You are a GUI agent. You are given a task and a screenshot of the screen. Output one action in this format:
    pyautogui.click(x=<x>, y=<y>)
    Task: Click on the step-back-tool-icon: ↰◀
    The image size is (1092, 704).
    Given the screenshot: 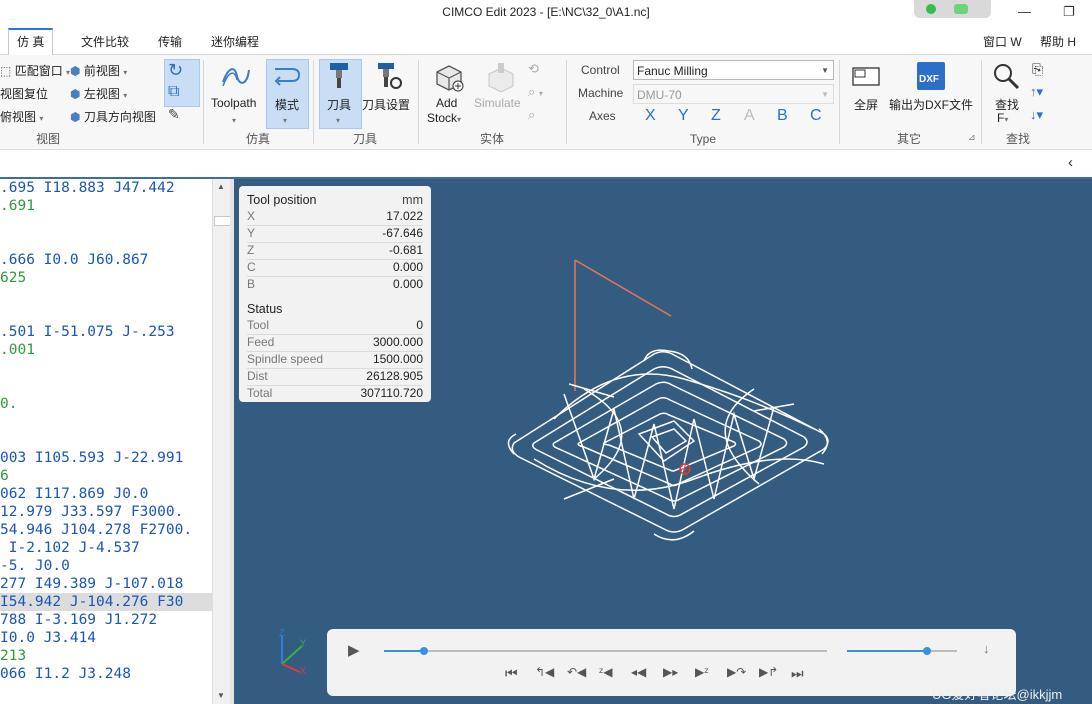 What is the action you would take?
    pyautogui.click(x=544, y=672)
    